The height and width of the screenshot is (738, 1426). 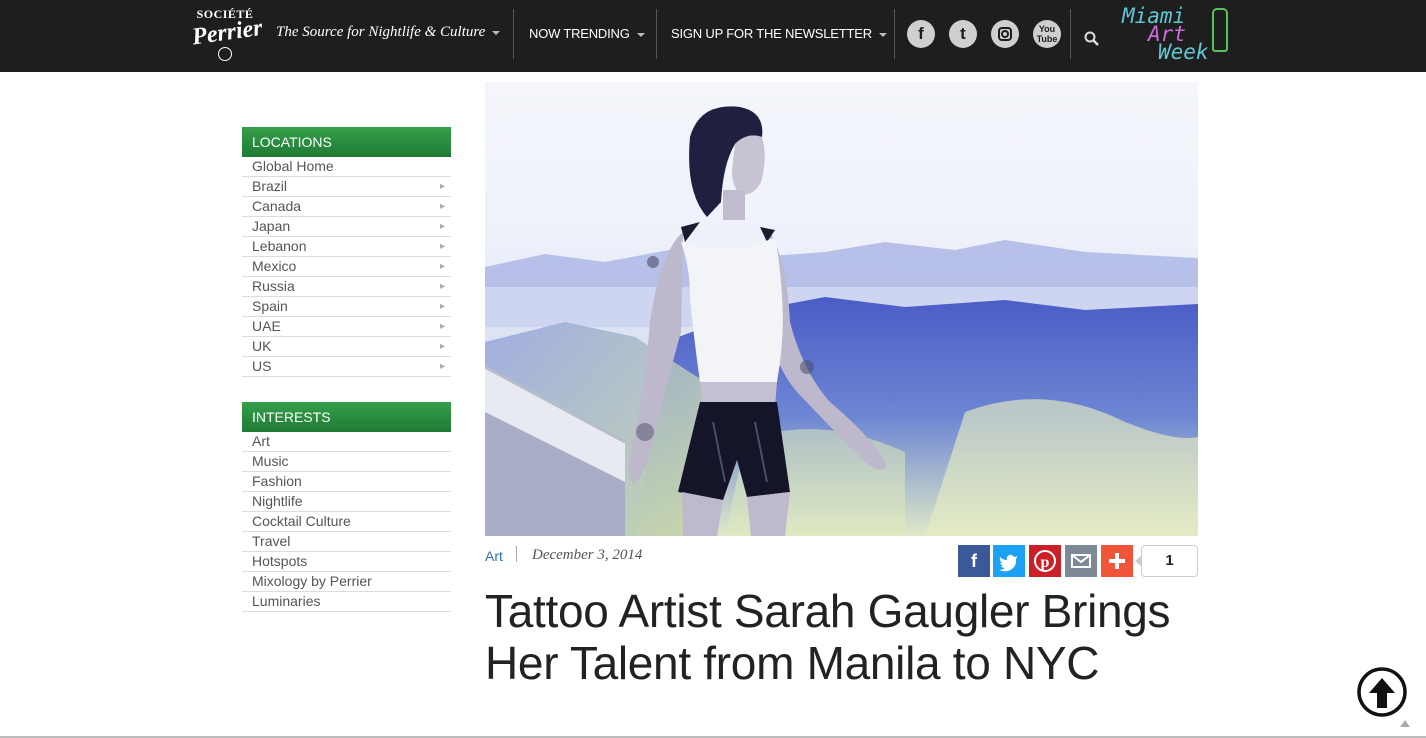 I want to click on plus-icon, so click(x=1117, y=561).